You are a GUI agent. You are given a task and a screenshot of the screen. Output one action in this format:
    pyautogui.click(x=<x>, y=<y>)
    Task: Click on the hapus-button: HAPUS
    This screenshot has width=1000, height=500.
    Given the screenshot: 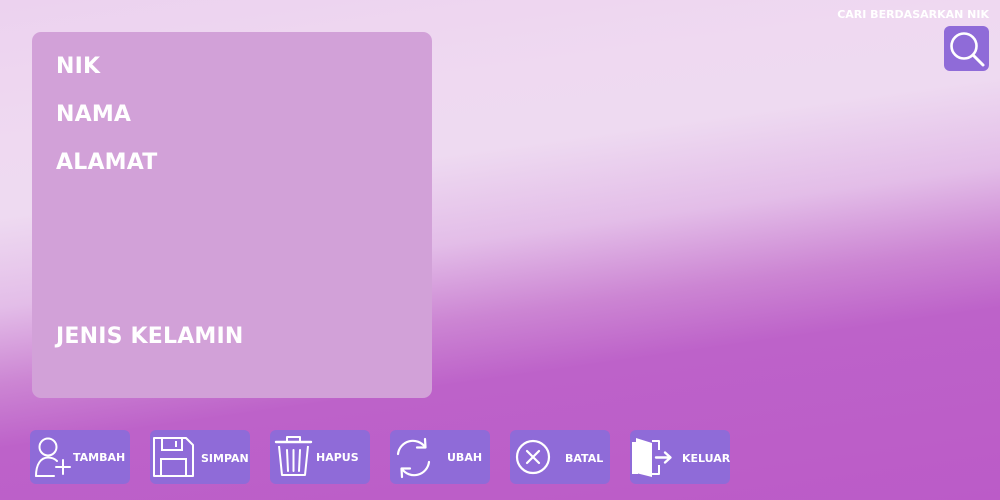 What is the action you would take?
    pyautogui.click(x=320, y=457)
    